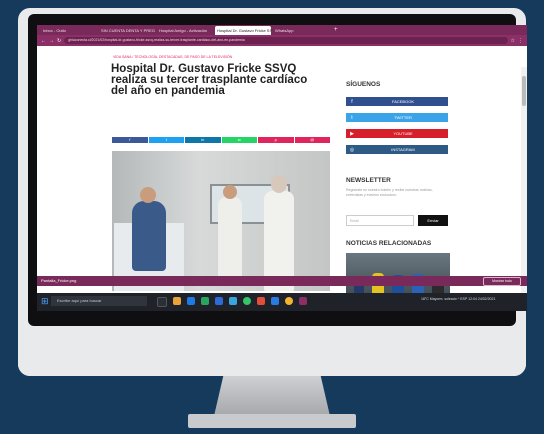  Describe the element at coordinates (363, 84) in the screenshot. I see `follow-heading: SÍGUENOS` at that location.